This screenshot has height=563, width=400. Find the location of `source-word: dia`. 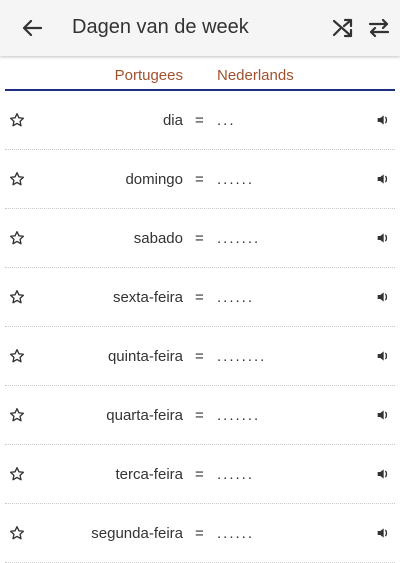

source-word: dia is located at coordinates (172, 120).